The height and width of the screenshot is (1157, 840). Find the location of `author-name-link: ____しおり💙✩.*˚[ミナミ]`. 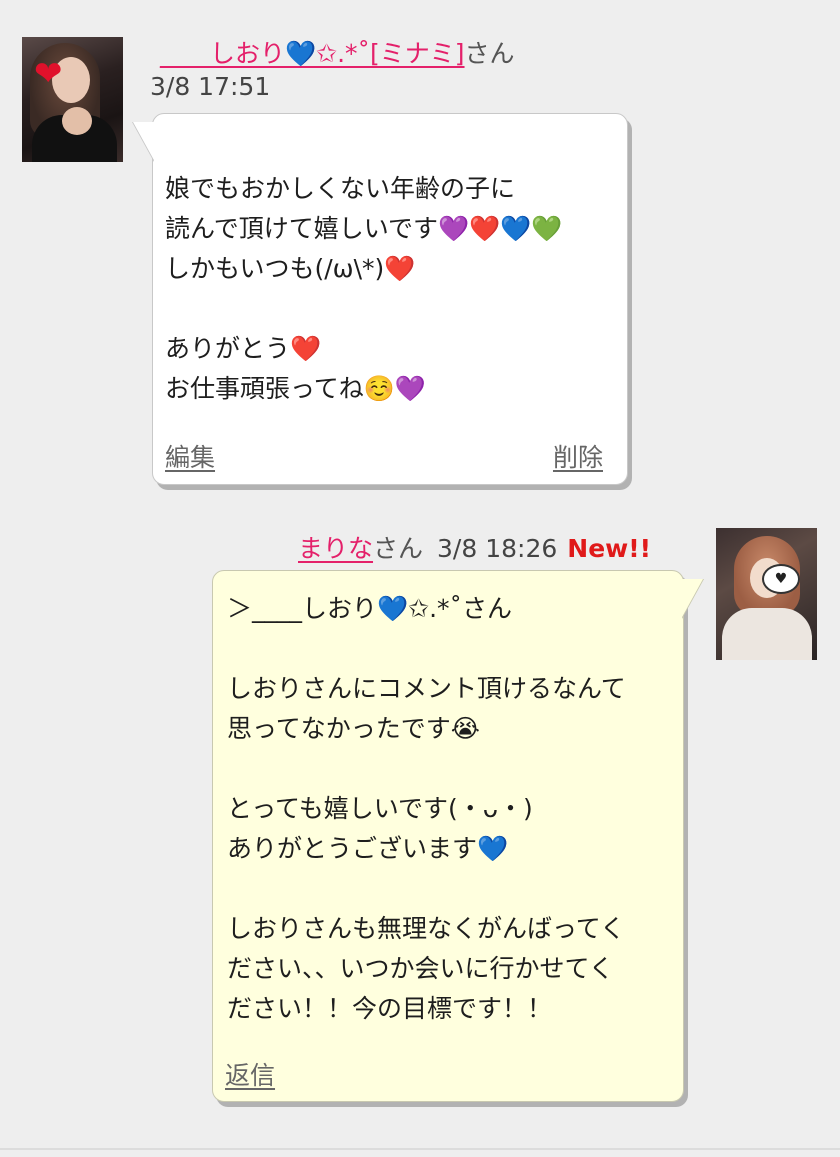

author-name-link: ____しおり💙✩.*˚[ミナミ] is located at coordinates (312, 53).